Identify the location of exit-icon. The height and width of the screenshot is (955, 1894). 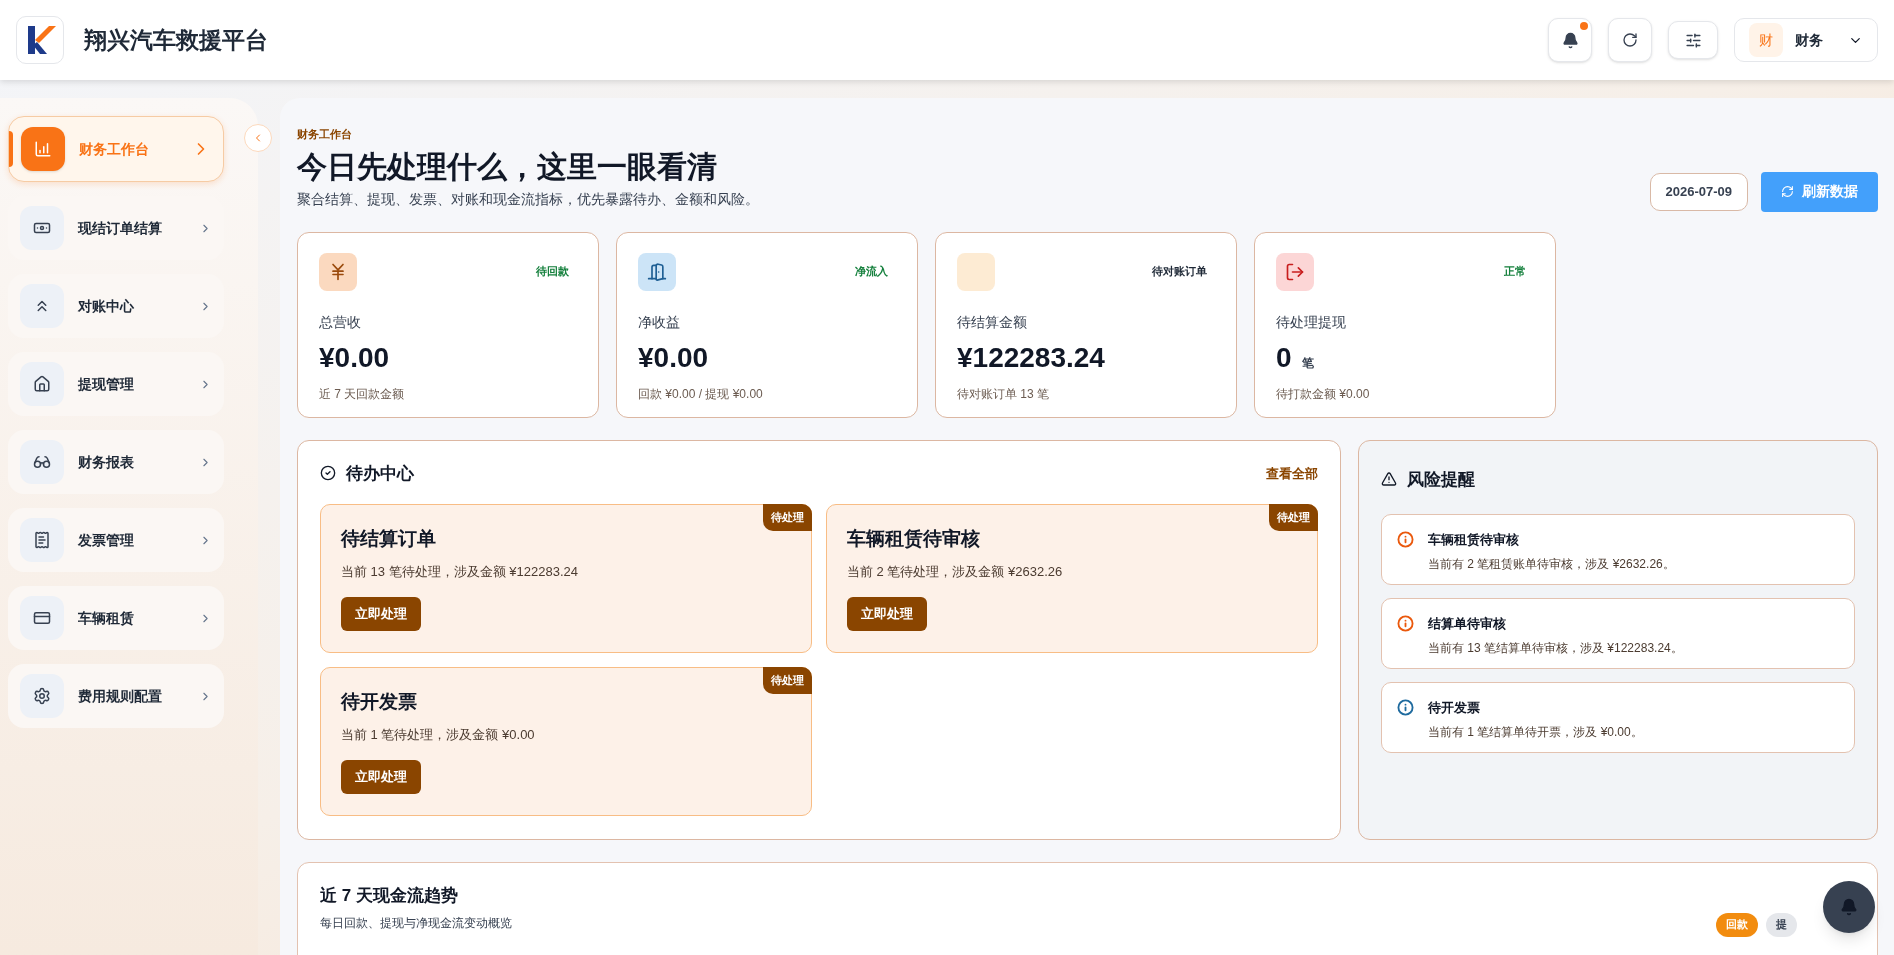
(1295, 271).